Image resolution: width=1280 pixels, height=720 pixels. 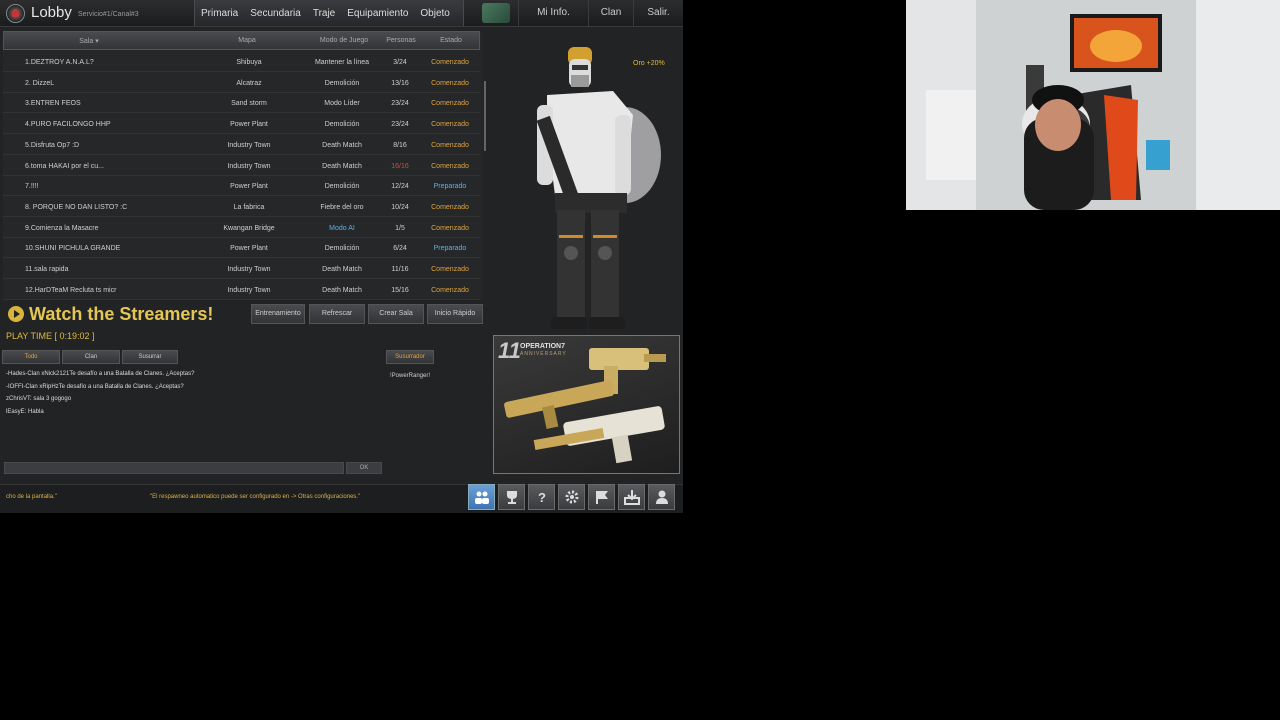 I want to click on header-state: Estado, so click(x=451, y=40).